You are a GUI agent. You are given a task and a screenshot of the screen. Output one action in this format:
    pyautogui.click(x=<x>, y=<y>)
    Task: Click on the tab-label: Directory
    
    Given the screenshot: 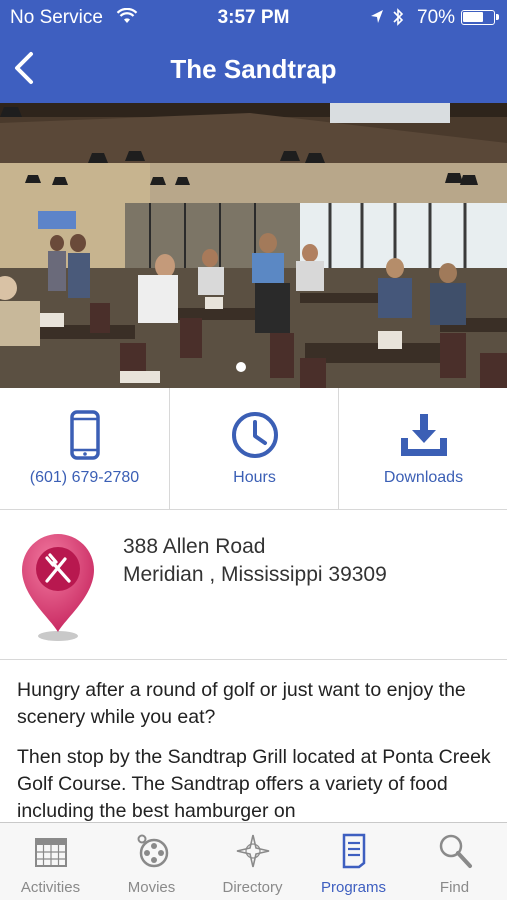 What is the action you would take?
    pyautogui.click(x=252, y=887)
    